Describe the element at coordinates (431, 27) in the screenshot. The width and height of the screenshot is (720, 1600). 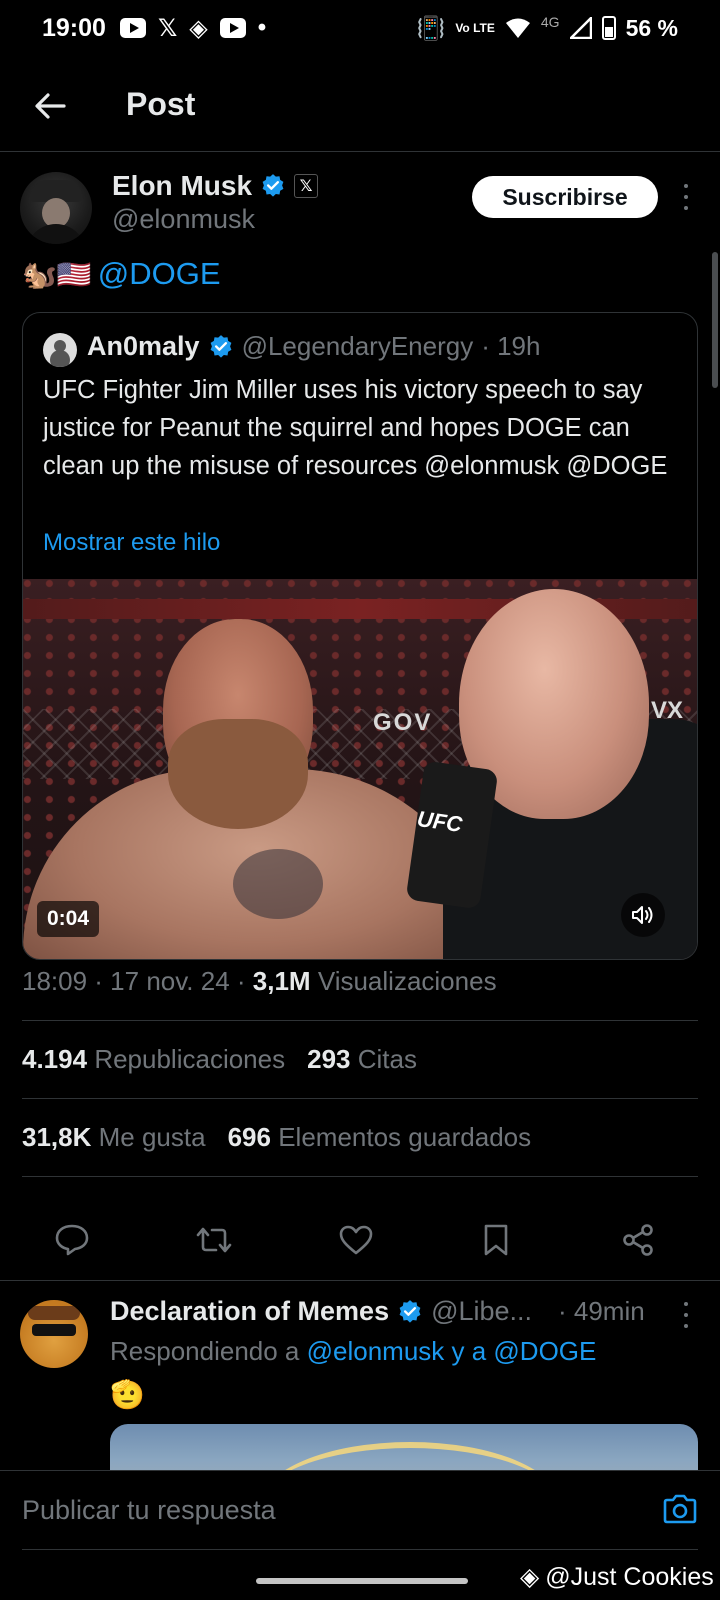
I see `vibrate-icon: 📳` at that location.